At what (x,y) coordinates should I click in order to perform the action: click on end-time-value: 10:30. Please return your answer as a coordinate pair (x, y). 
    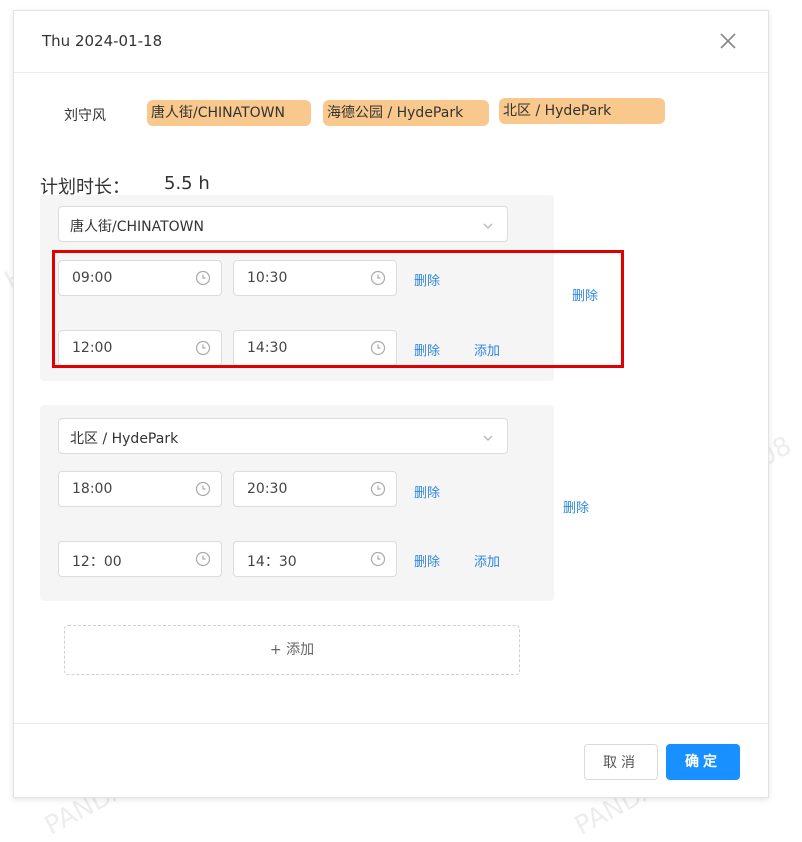
    Looking at the image, I should click on (267, 278).